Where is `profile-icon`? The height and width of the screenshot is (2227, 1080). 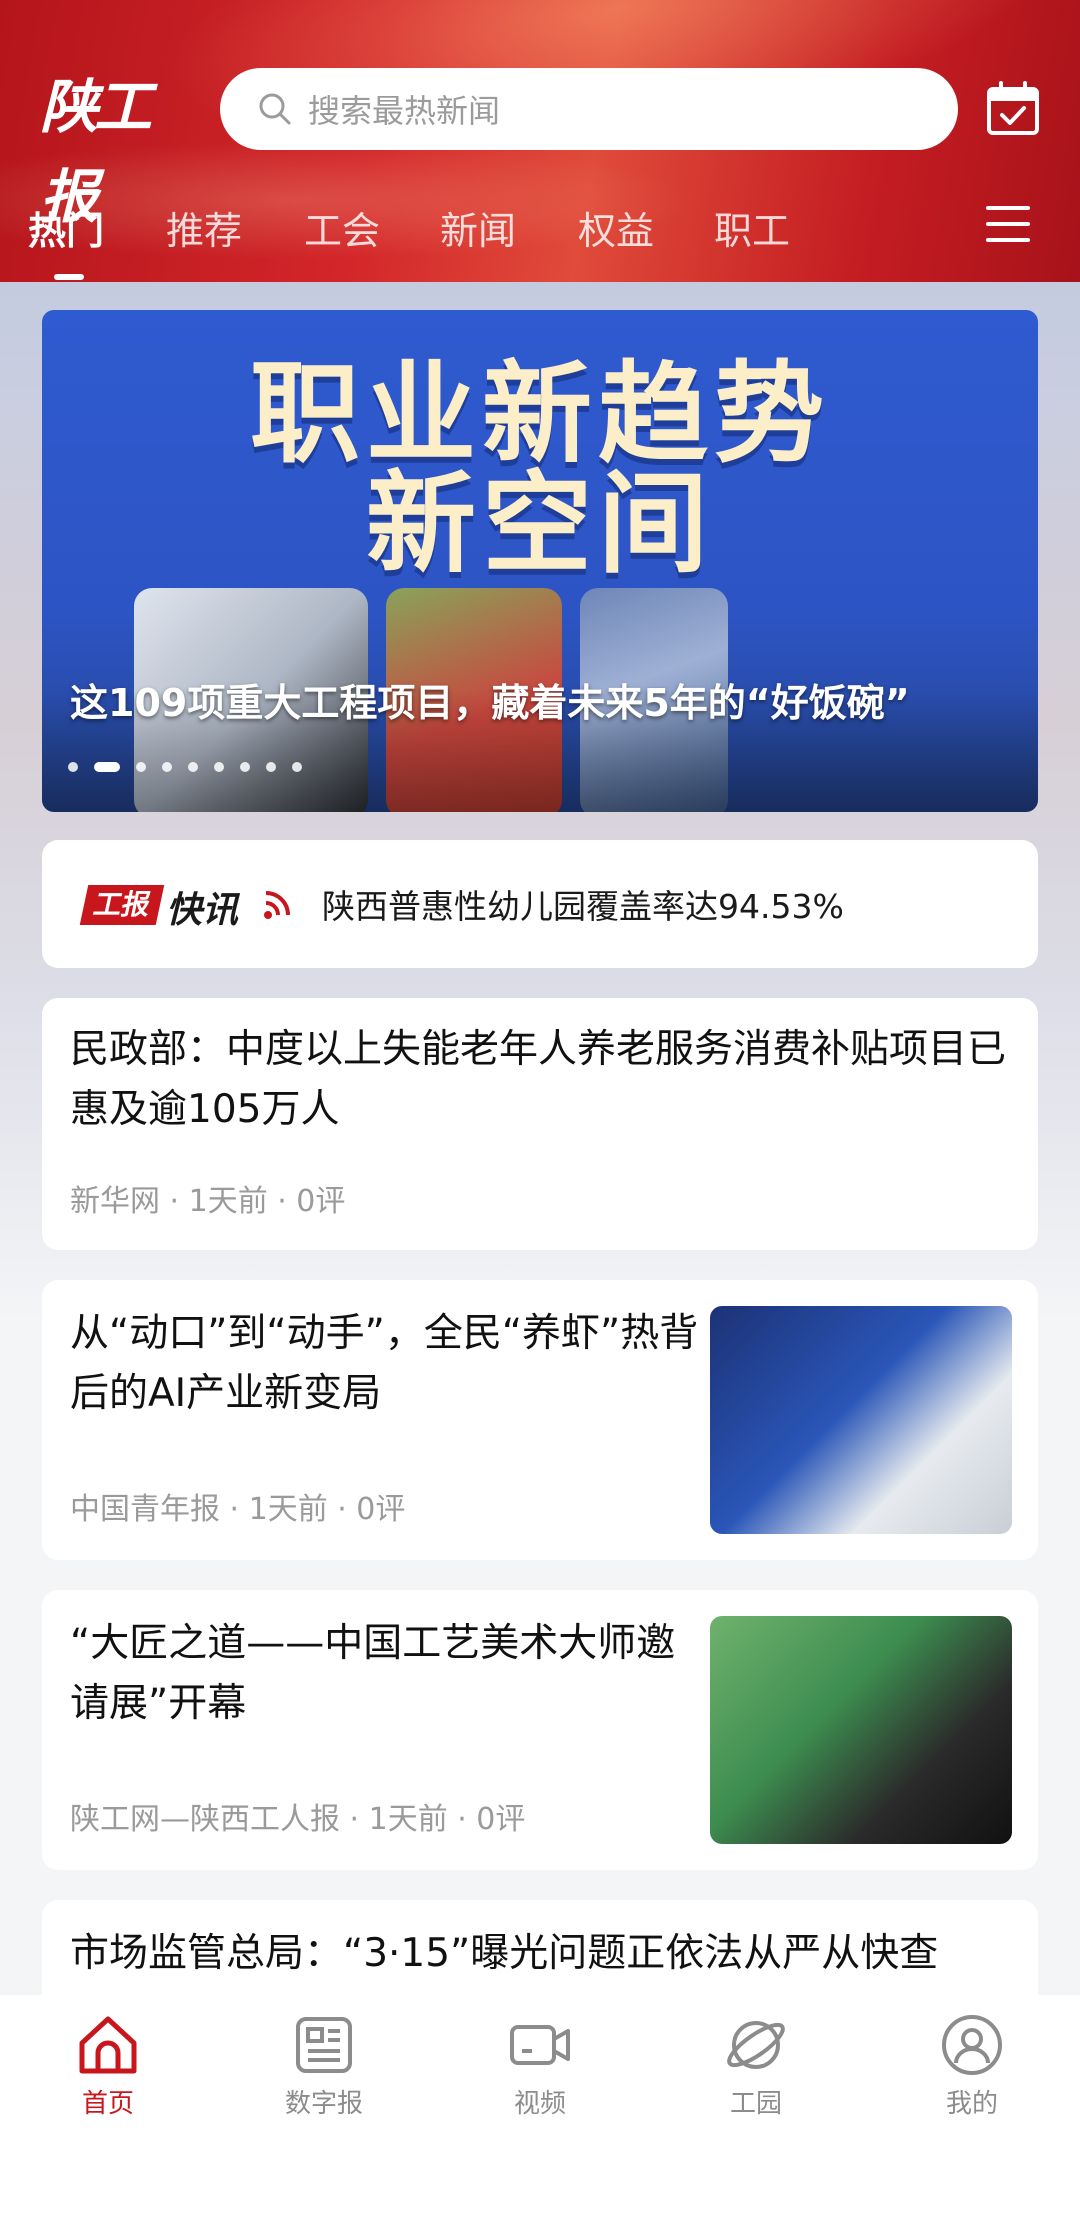
profile-icon is located at coordinates (972, 2045).